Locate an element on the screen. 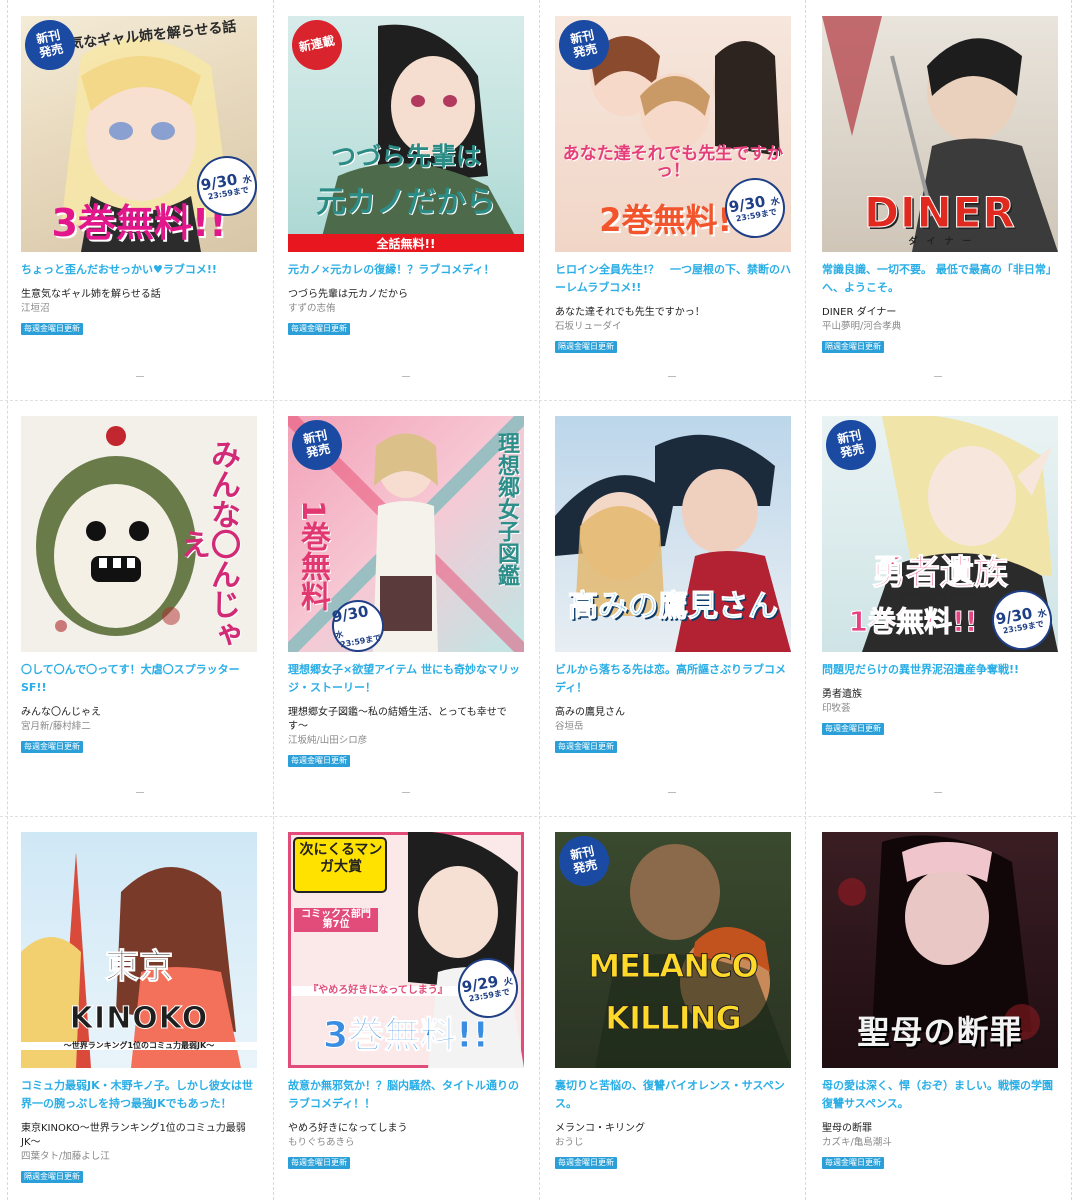 The width and height of the screenshot is (1076, 1200). card-tagline: 裏切りと苦悩の、復讐バイオレンス・サスペンス。 is located at coordinates (673, 1095).